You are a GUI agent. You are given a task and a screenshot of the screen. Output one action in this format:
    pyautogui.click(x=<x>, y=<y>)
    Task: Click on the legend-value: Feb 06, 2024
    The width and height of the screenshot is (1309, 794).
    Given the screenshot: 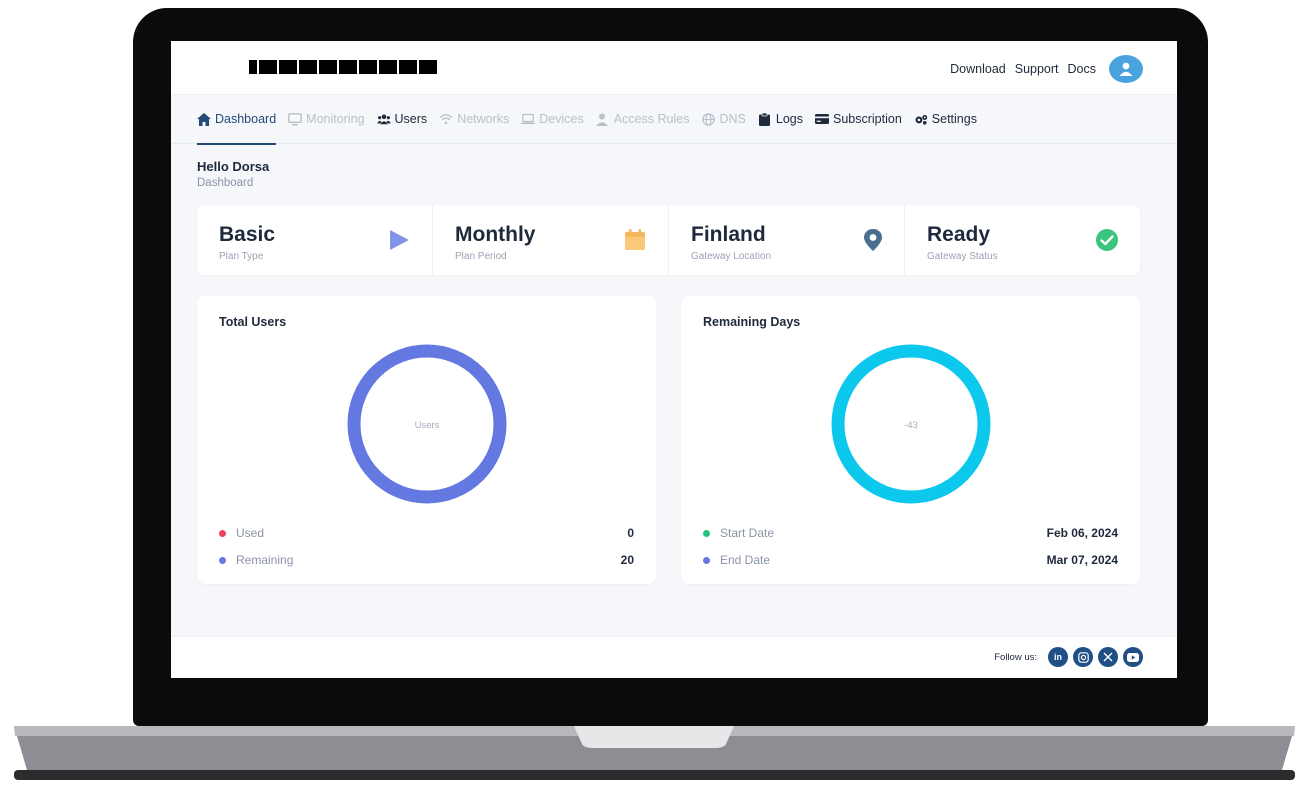 What is the action you would take?
    pyautogui.click(x=1082, y=533)
    